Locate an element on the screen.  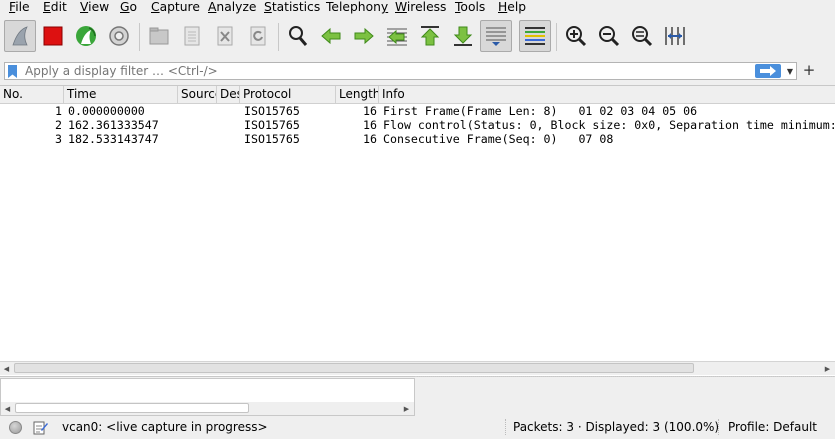
column-header-time: Time is located at coordinates (121, 94).